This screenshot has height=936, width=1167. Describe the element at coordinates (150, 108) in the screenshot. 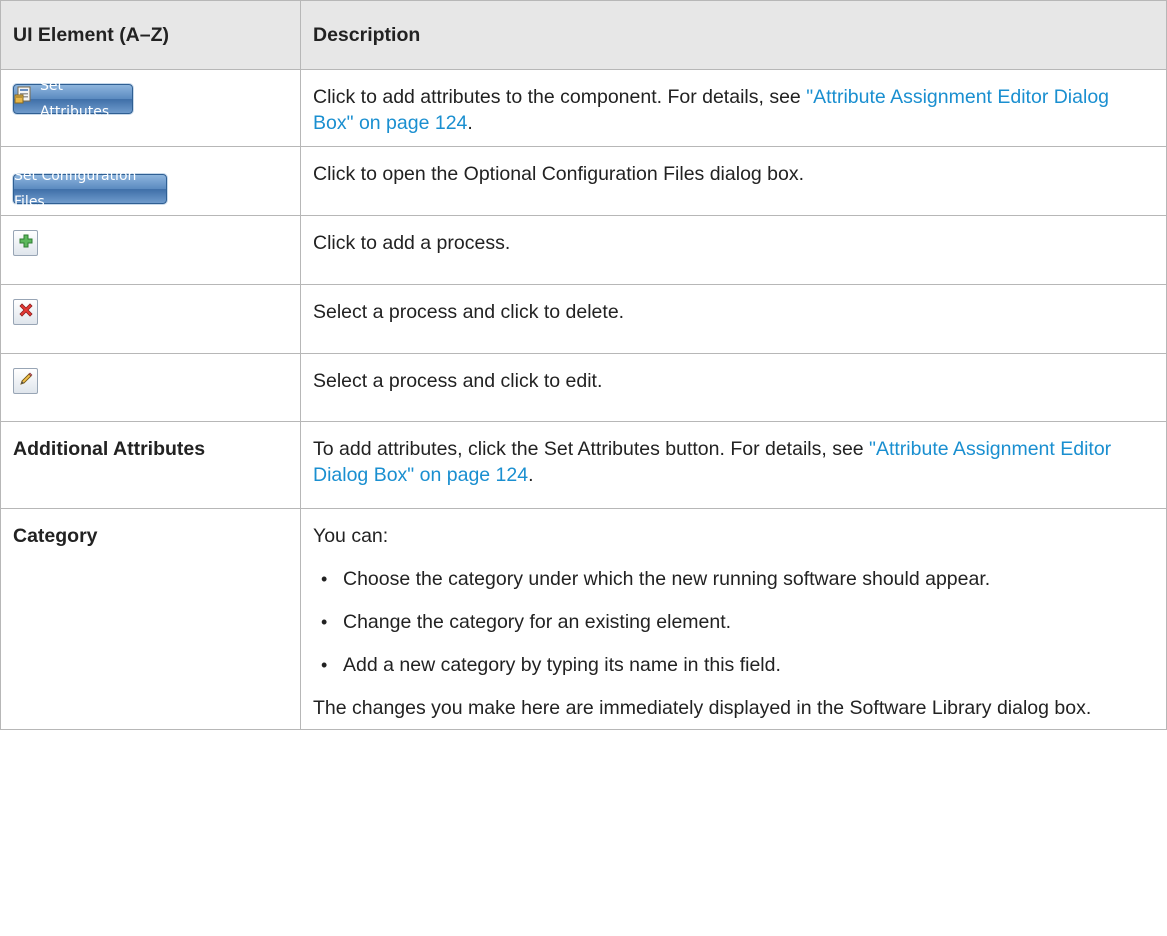

I see `element-cell: Set Attributes` at that location.